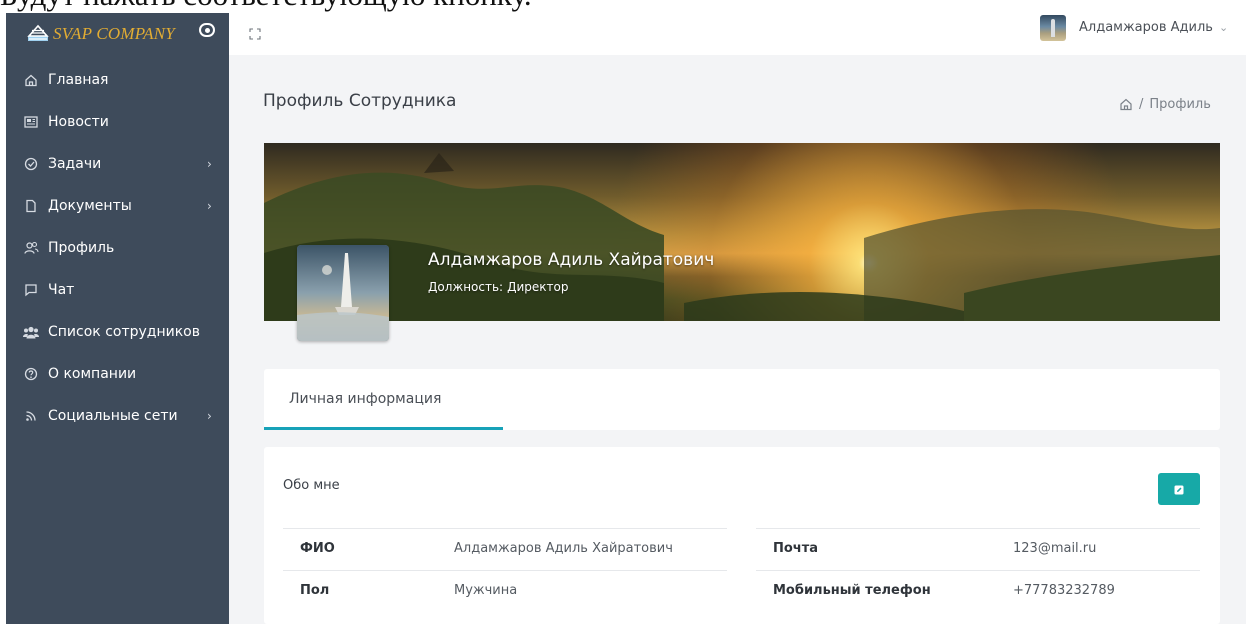 The width and height of the screenshot is (1246, 624). What do you see at coordinates (61, 290) in the screenshot?
I see `sidebar-item-label: Чат` at bounding box center [61, 290].